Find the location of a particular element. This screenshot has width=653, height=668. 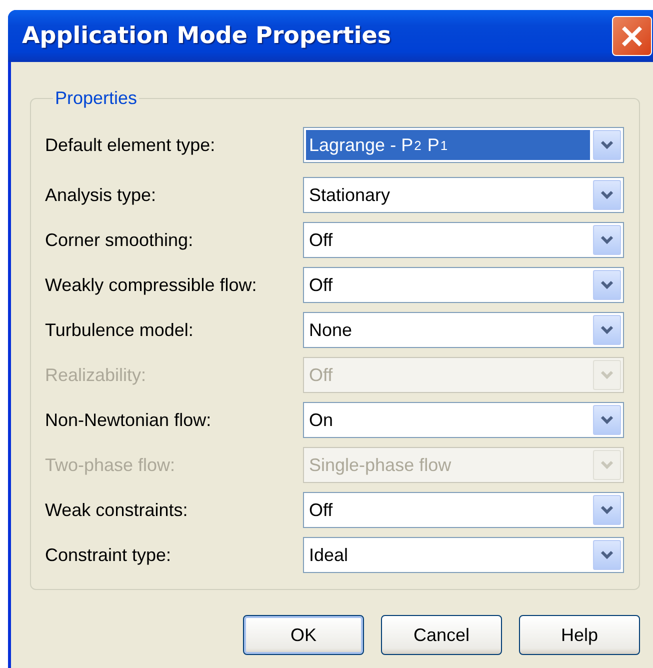

field-label: Weak constraints: is located at coordinates (117, 510).